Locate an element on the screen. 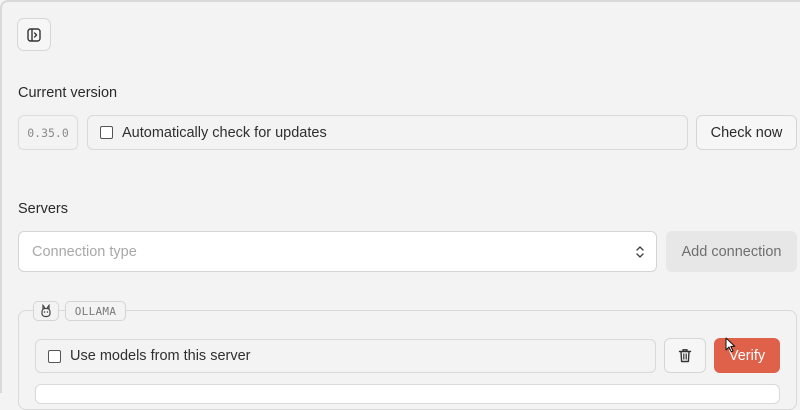  trash-icon is located at coordinates (685, 356).